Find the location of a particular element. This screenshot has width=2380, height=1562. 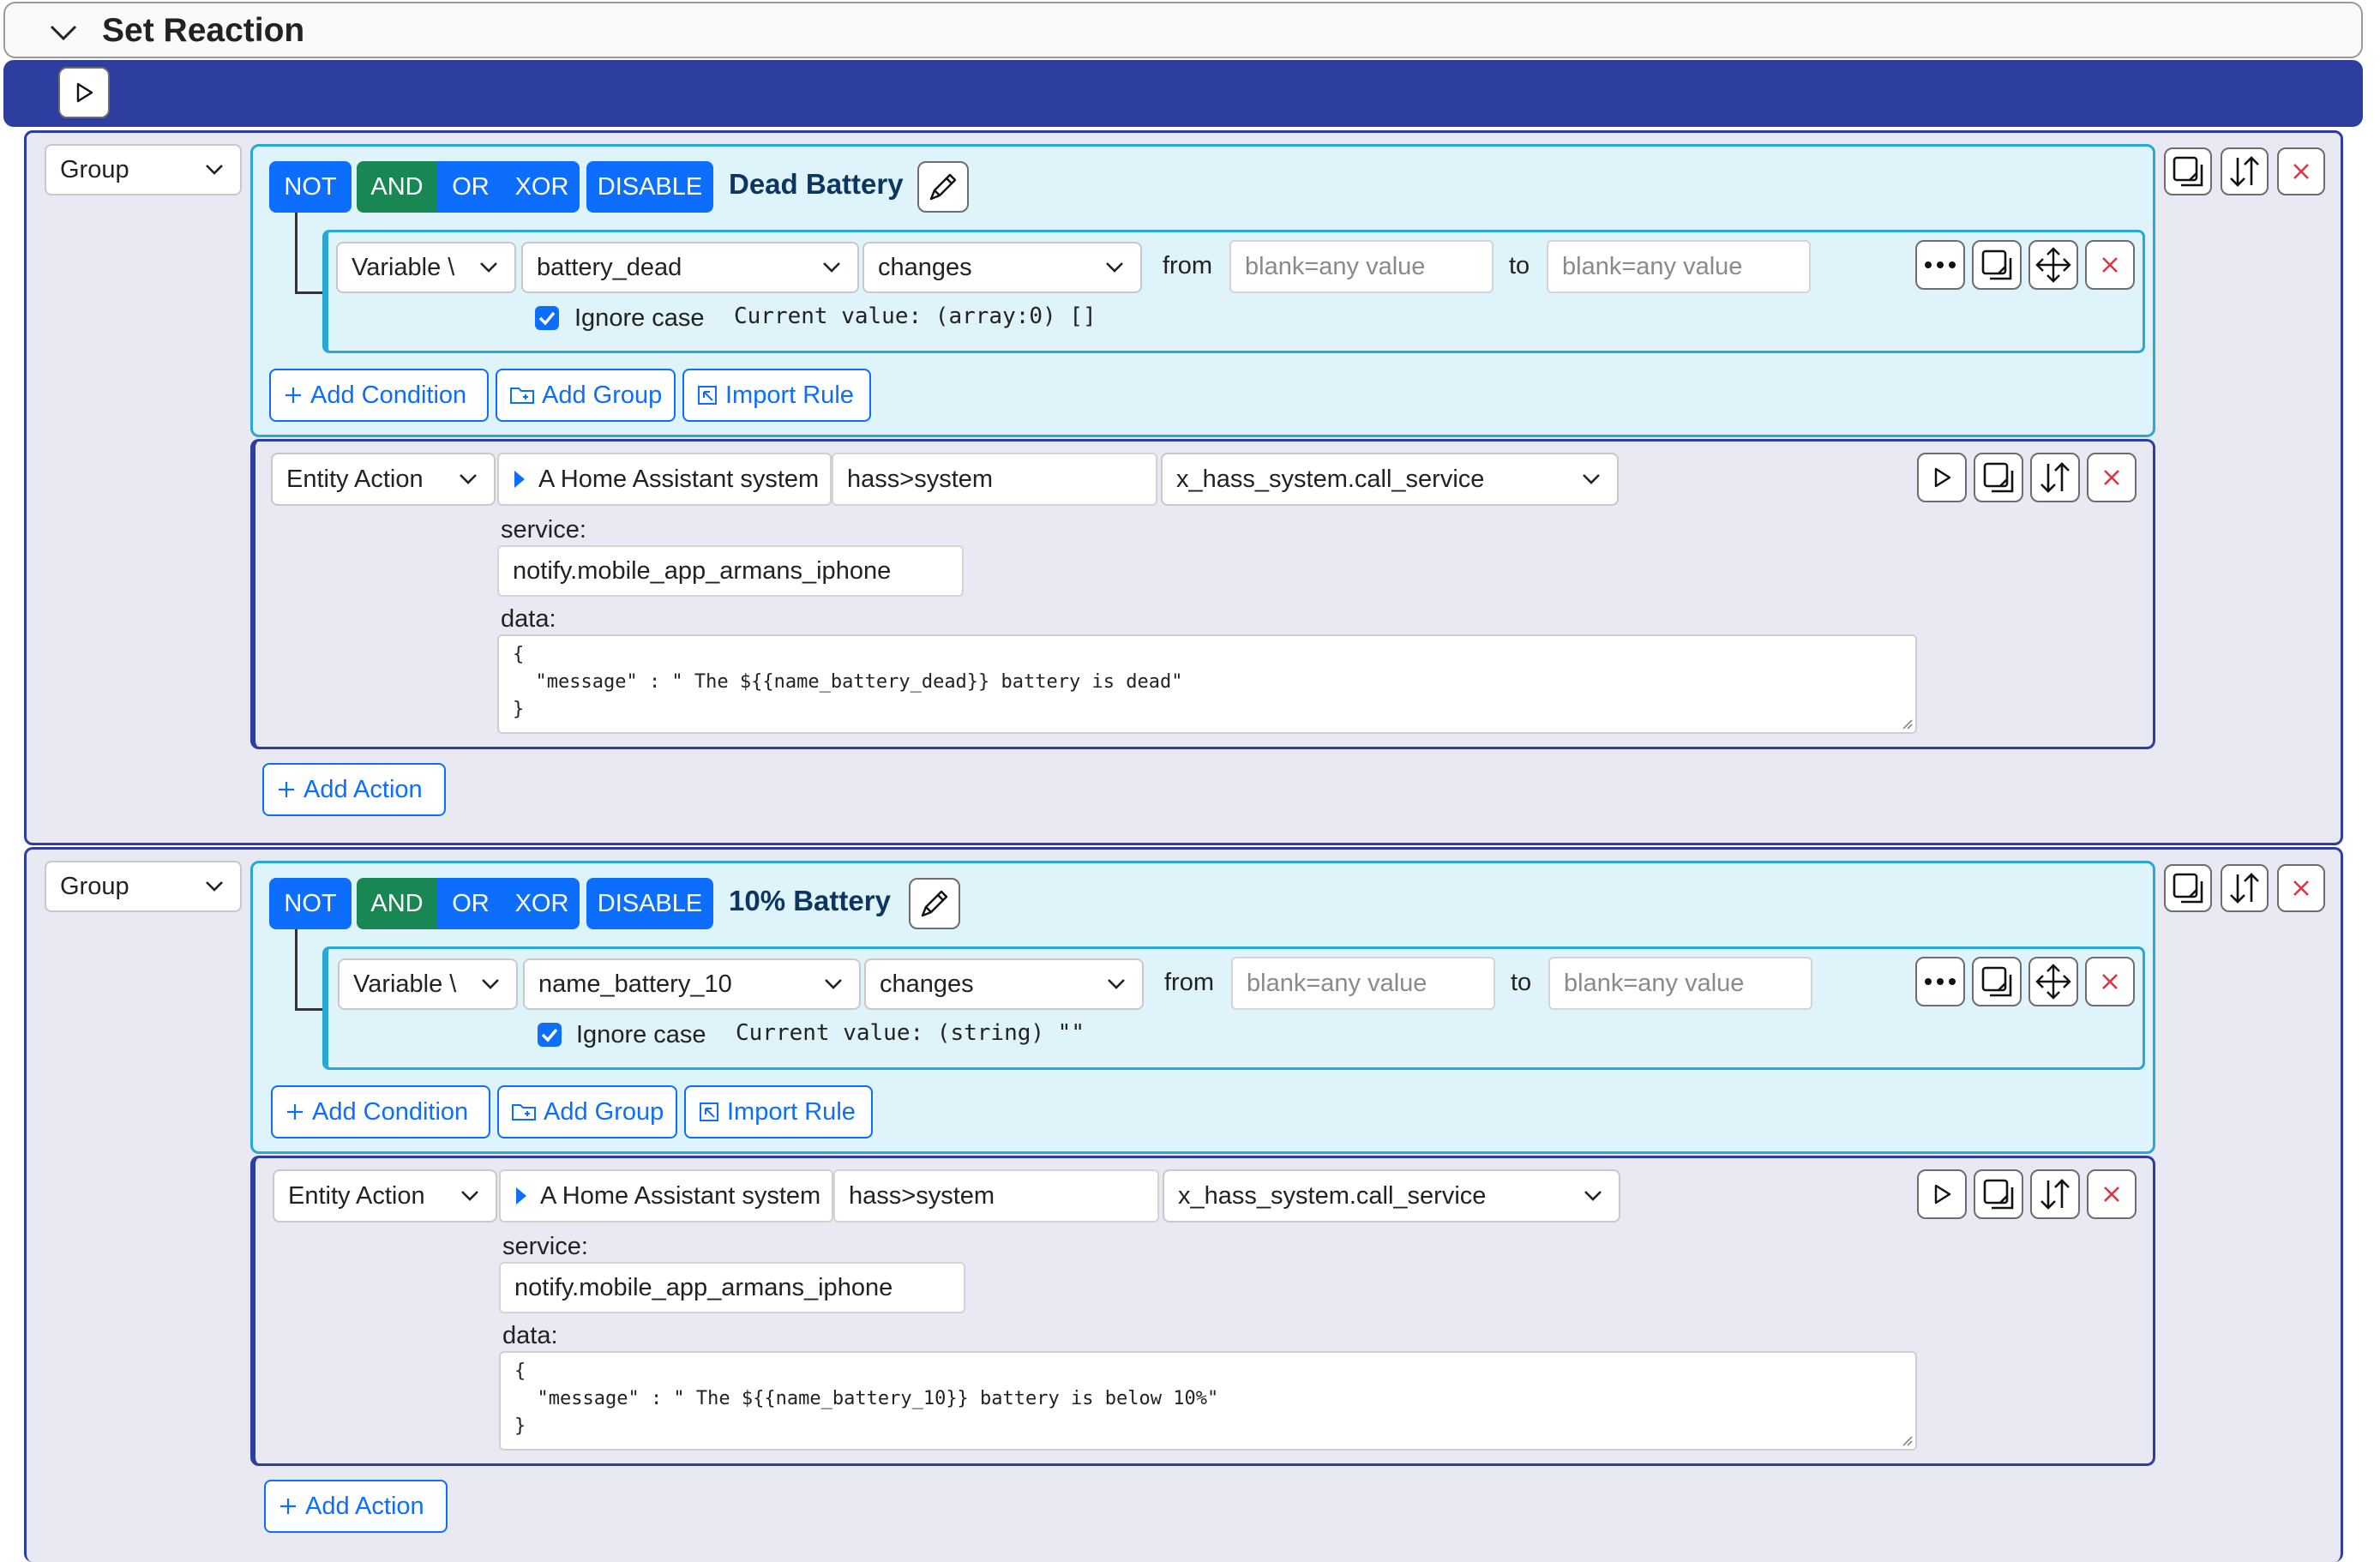

group-name: Dead Battery is located at coordinates (817, 184).